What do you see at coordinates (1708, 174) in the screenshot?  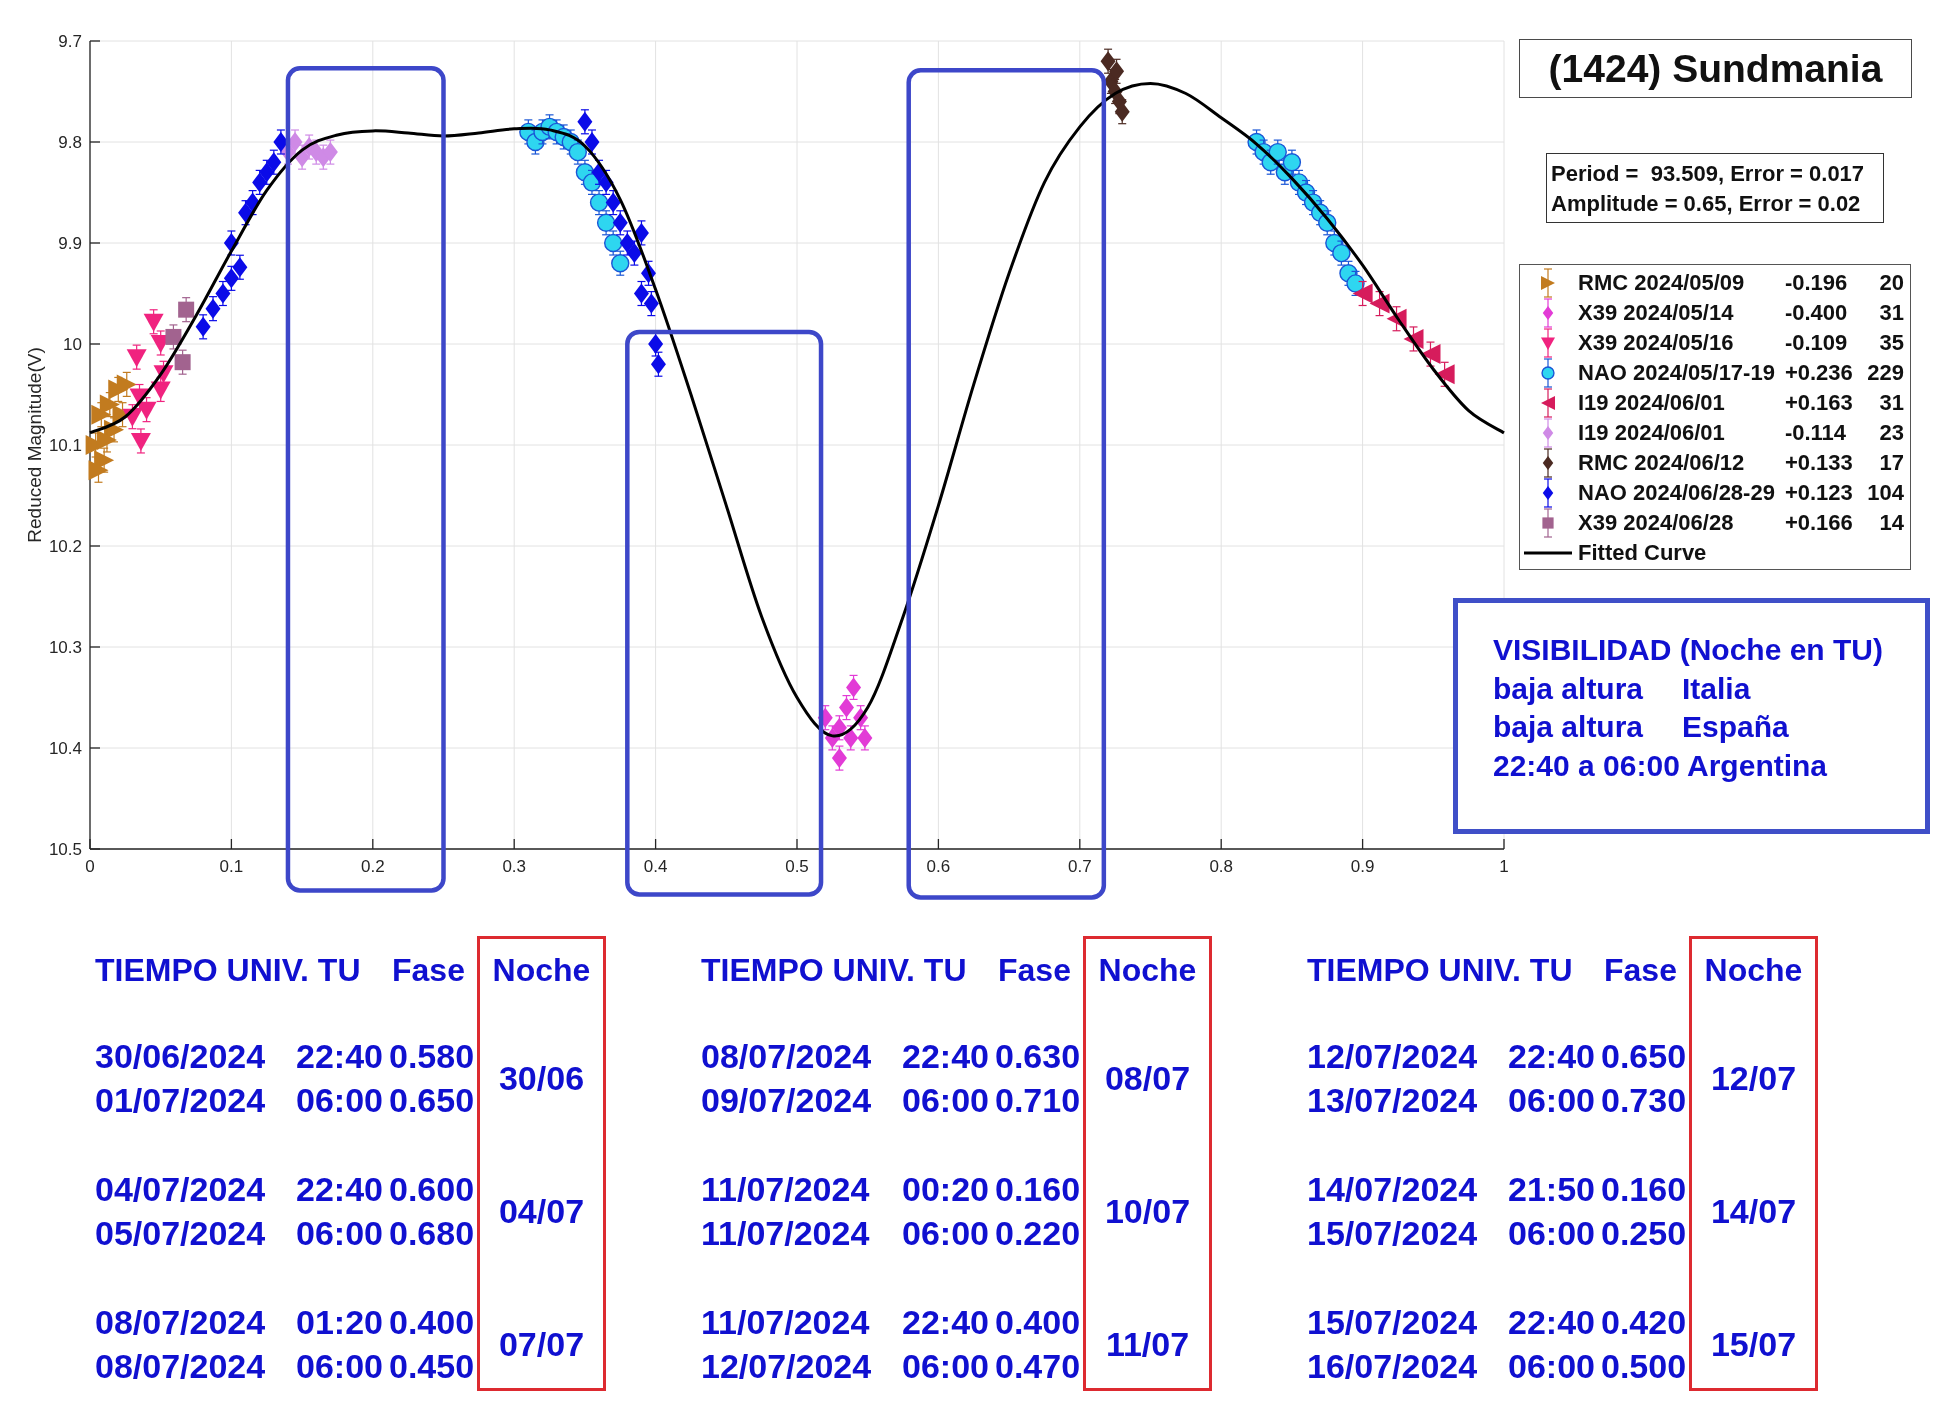 I see `fit-summary-line: Period = 93.509, Error = 0.017` at bounding box center [1708, 174].